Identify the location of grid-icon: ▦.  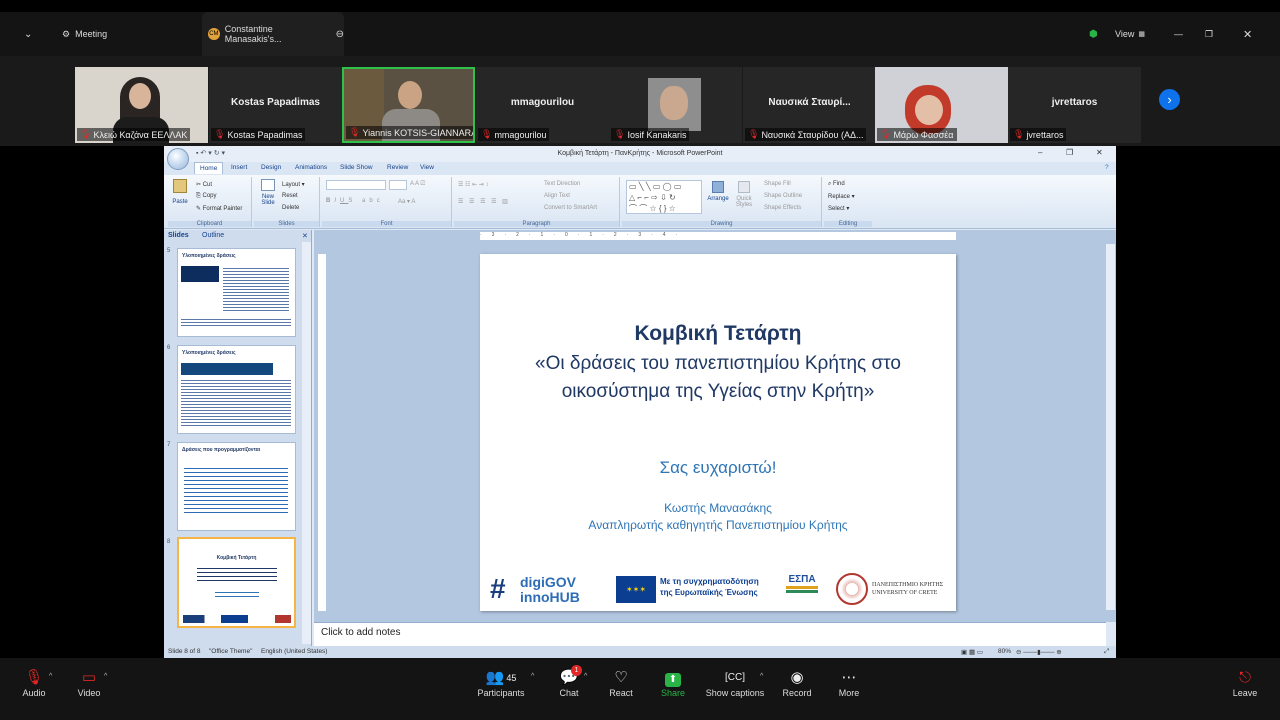
(1141, 34).